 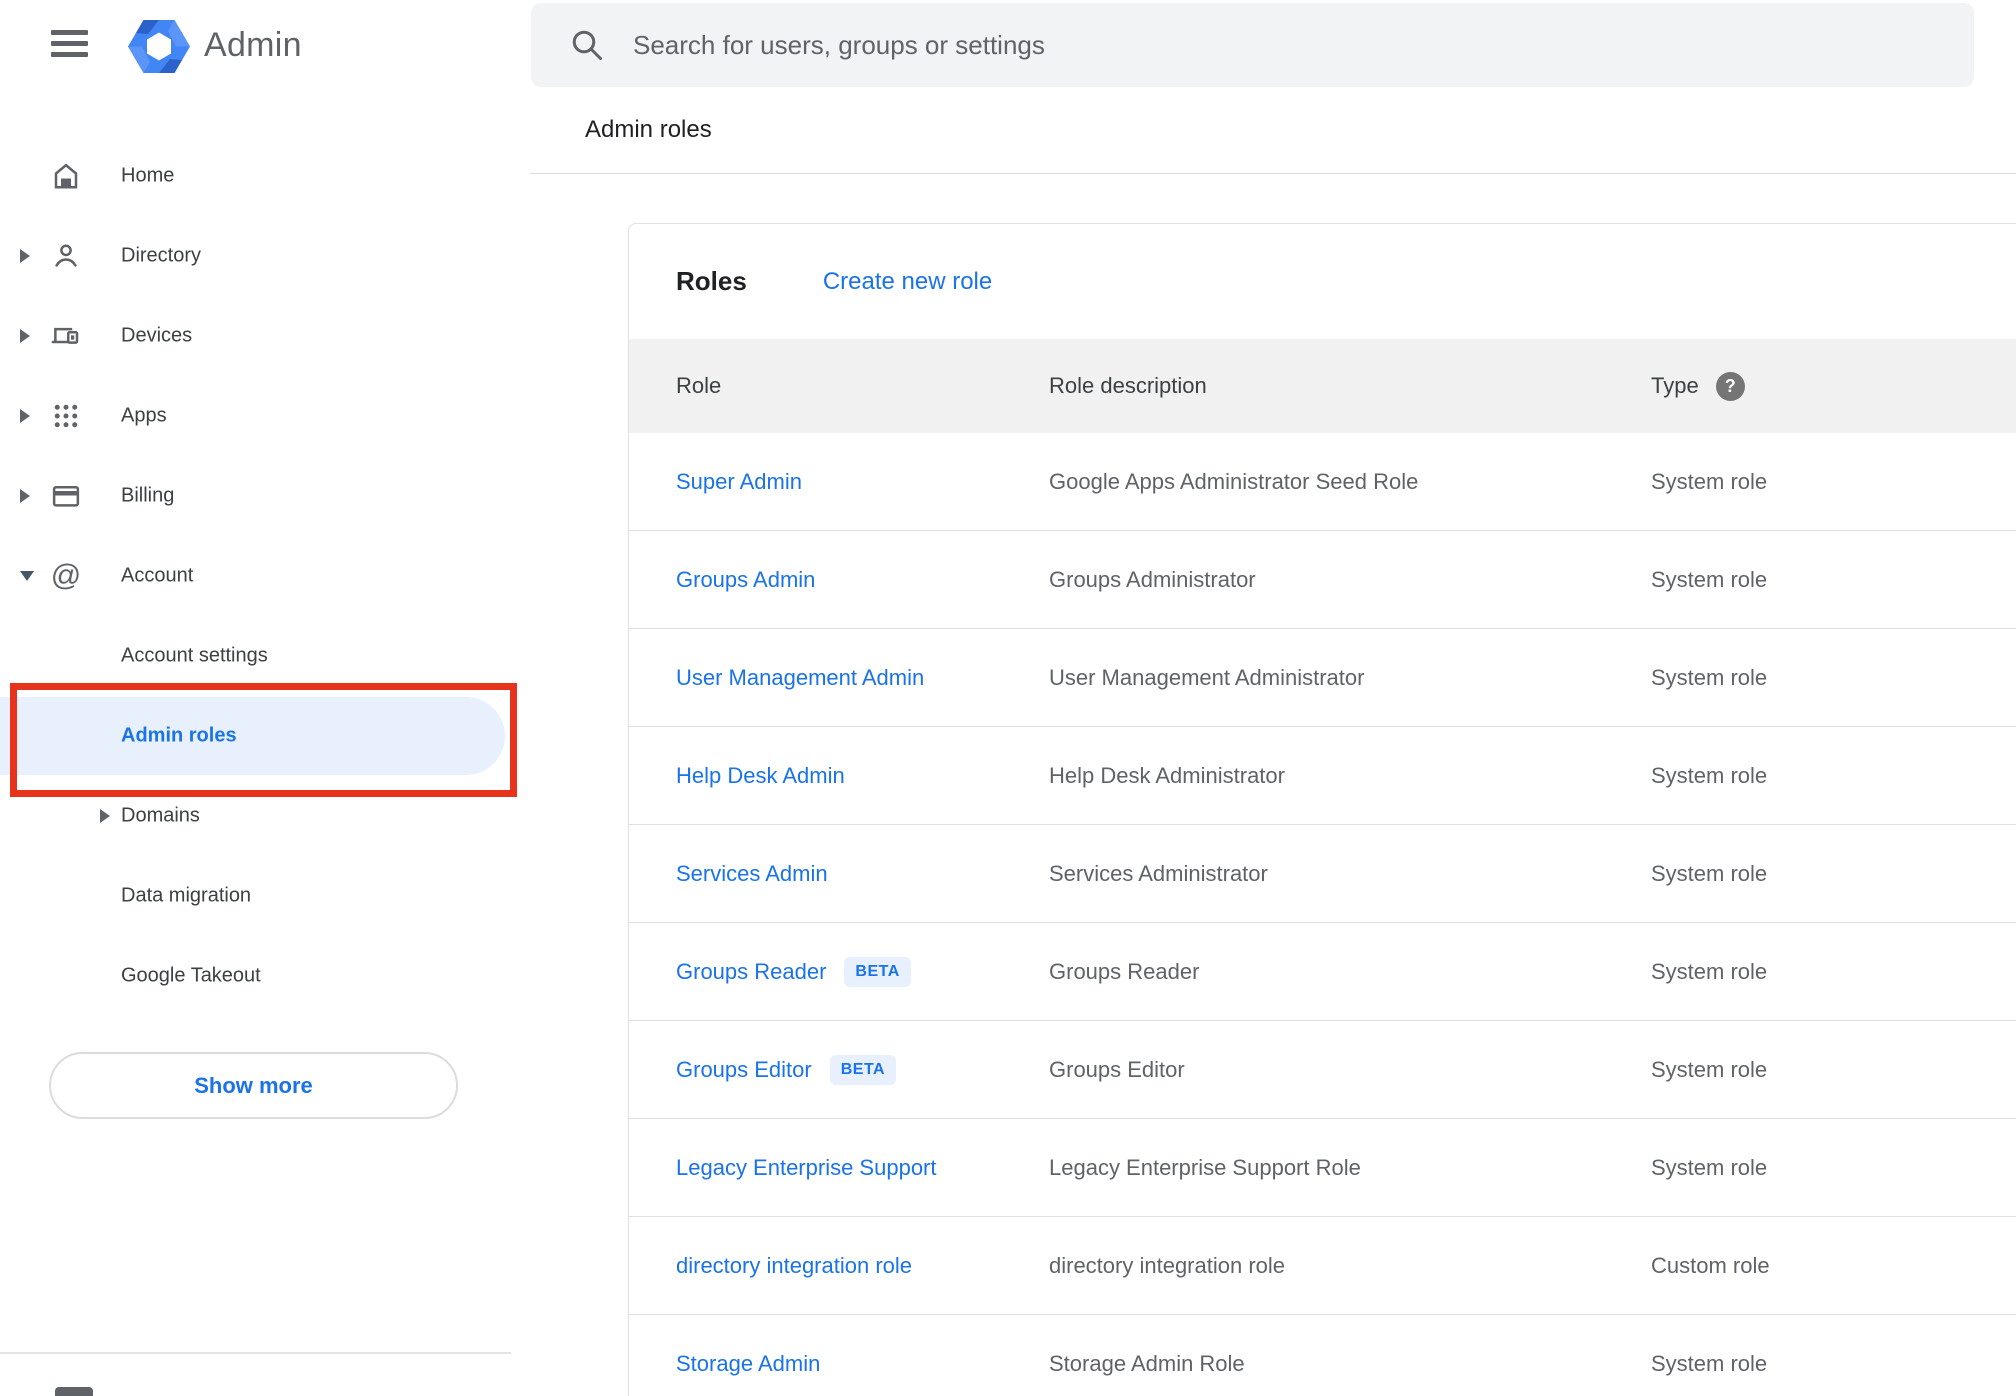 What do you see at coordinates (1124, 971) in the screenshot?
I see `role-description: Groups Reader` at bounding box center [1124, 971].